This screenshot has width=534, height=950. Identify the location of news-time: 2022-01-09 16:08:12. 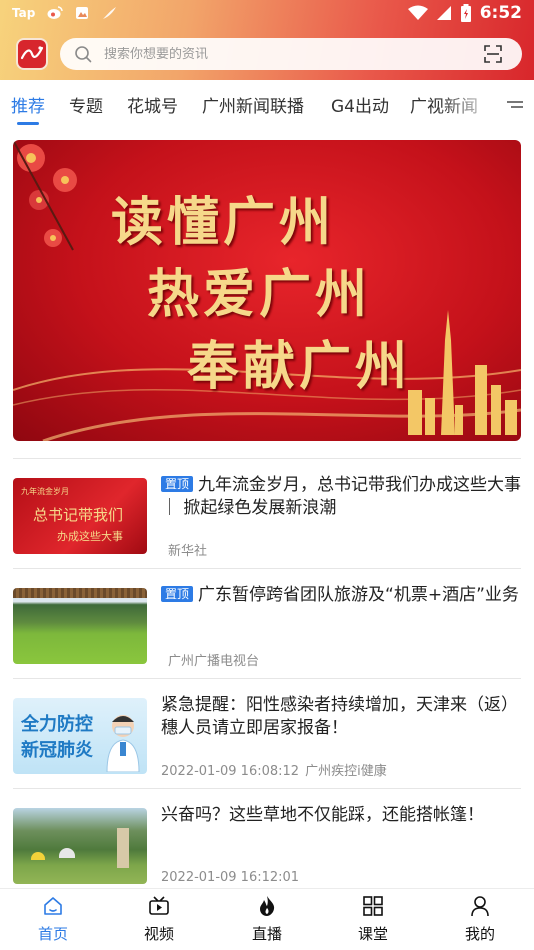
(230, 771).